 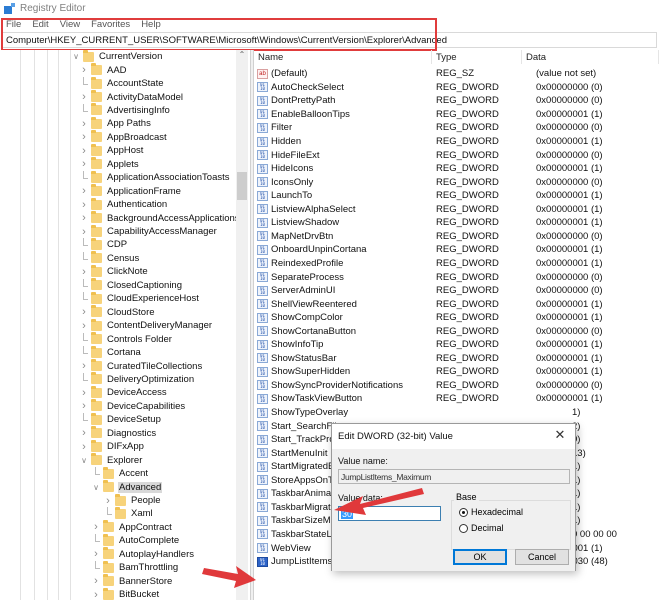 I want to click on cancel-button: Cancel, so click(x=542, y=557).